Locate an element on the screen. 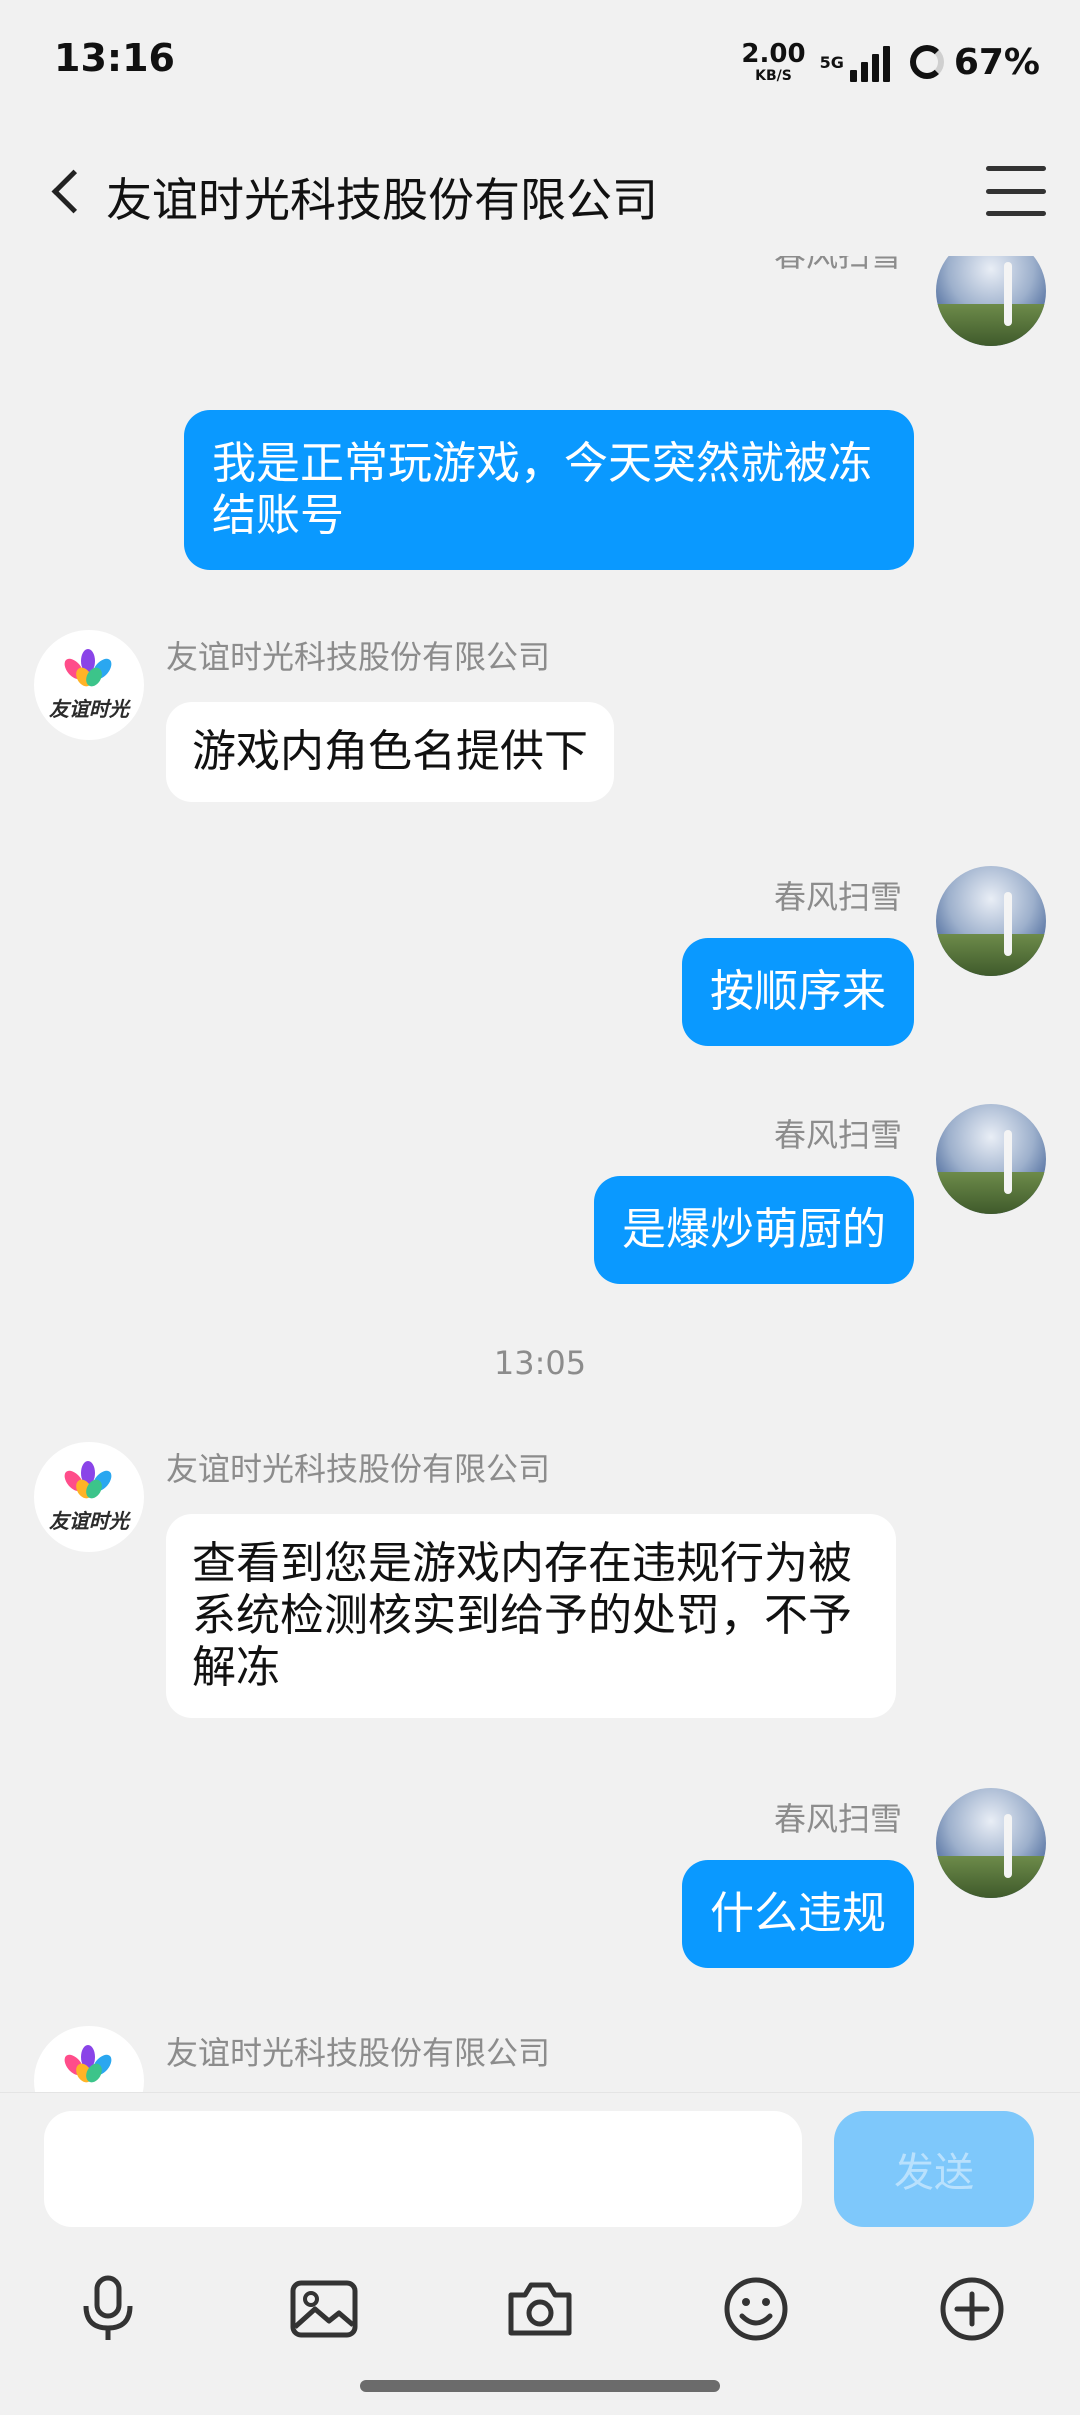 This screenshot has width=1080, height=2415. status-bar: 13:16 2.00 KB/S 5G 67% is located at coordinates (540, 63).